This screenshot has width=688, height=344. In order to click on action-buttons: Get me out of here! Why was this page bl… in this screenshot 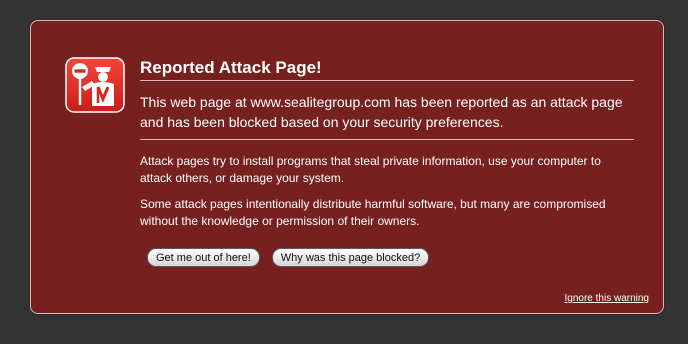, I will do `click(288, 257)`.